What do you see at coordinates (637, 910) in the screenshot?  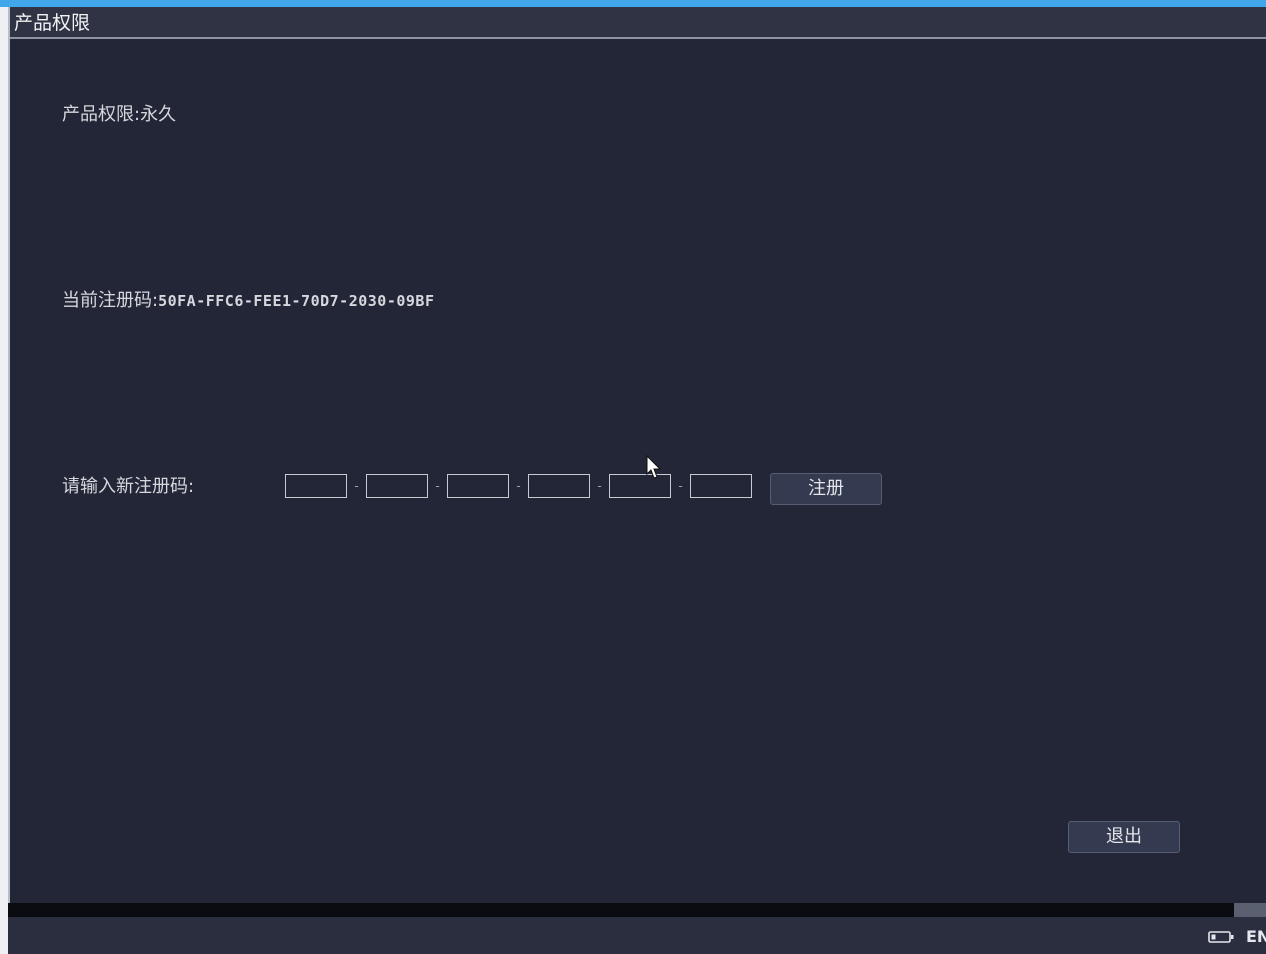 I see `bottom-divider` at bounding box center [637, 910].